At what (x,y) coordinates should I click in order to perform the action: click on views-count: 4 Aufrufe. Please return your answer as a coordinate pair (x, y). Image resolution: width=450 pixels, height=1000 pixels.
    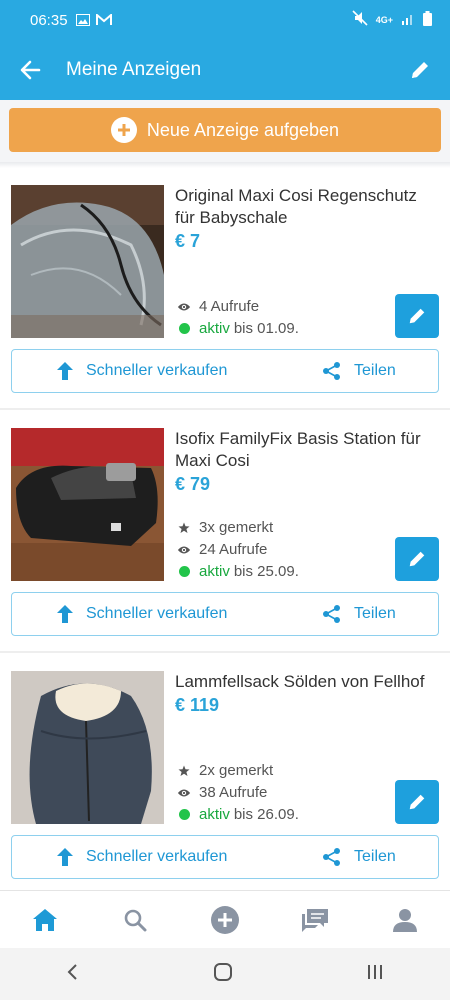
    Looking at the image, I should click on (218, 306).